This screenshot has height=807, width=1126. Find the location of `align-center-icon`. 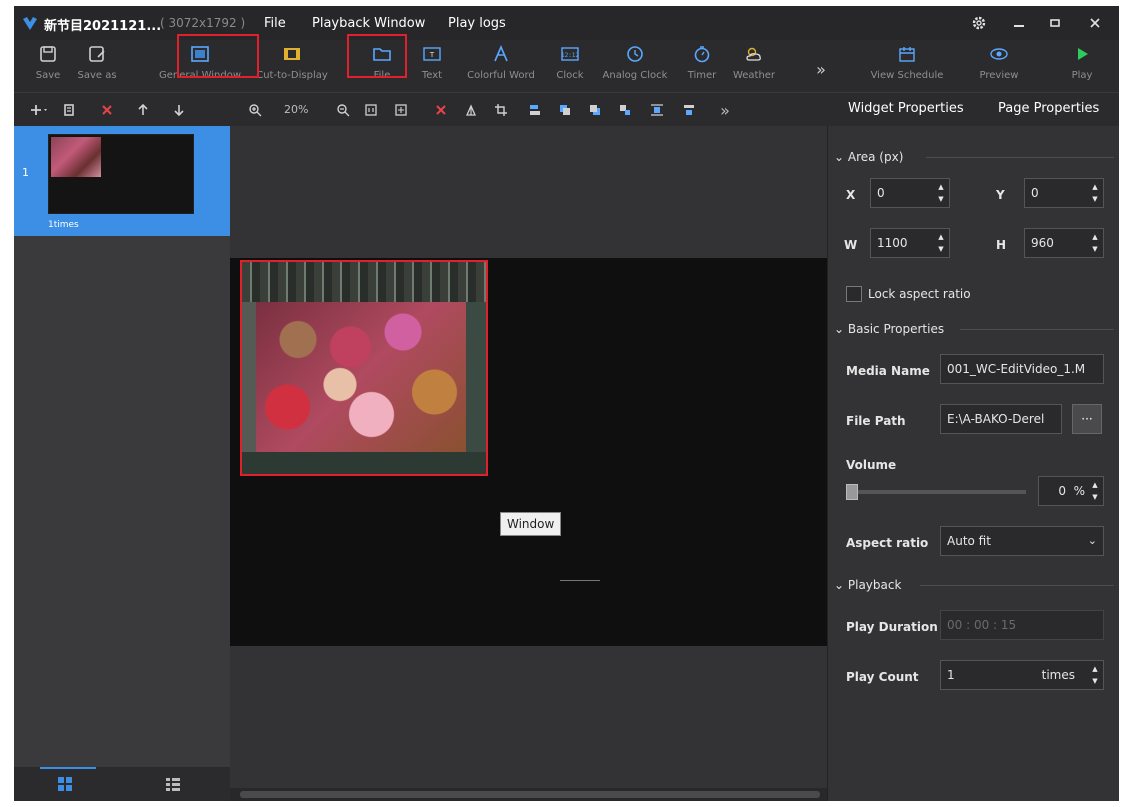

align-center-icon is located at coordinates (689, 110).